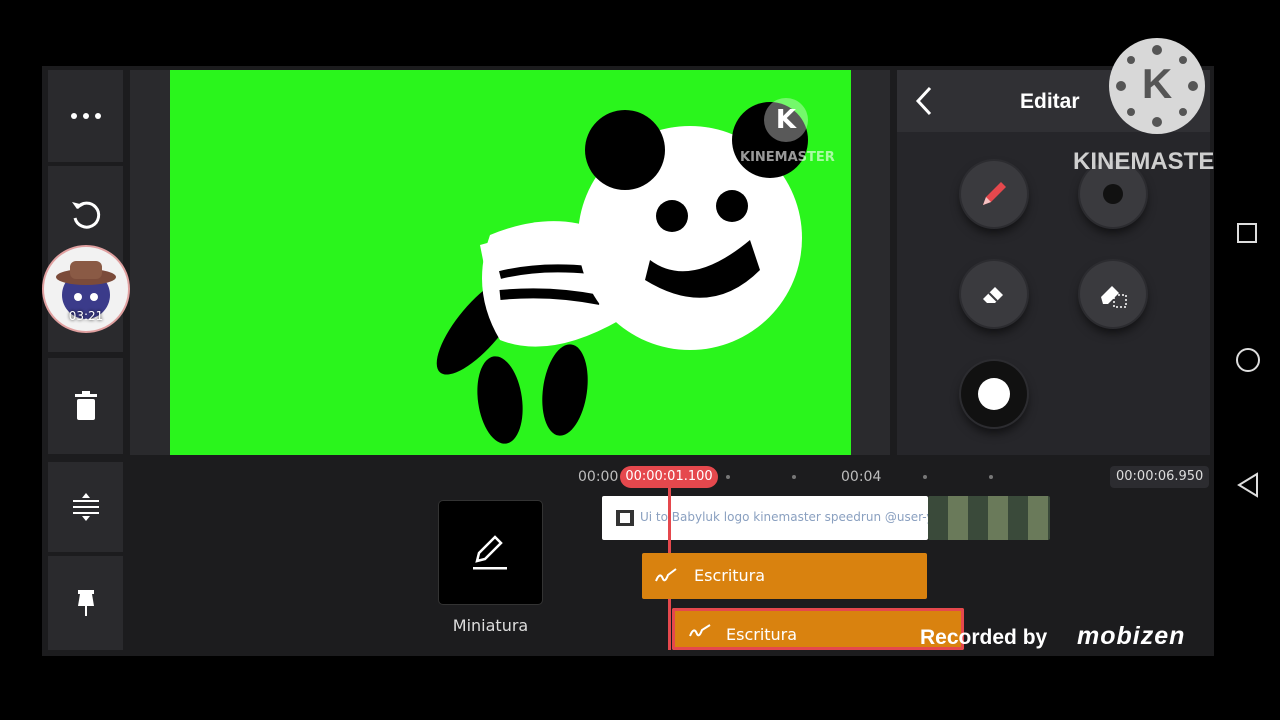 The image size is (1280, 720). I want to click on pencil-icon, so click(994, 193).